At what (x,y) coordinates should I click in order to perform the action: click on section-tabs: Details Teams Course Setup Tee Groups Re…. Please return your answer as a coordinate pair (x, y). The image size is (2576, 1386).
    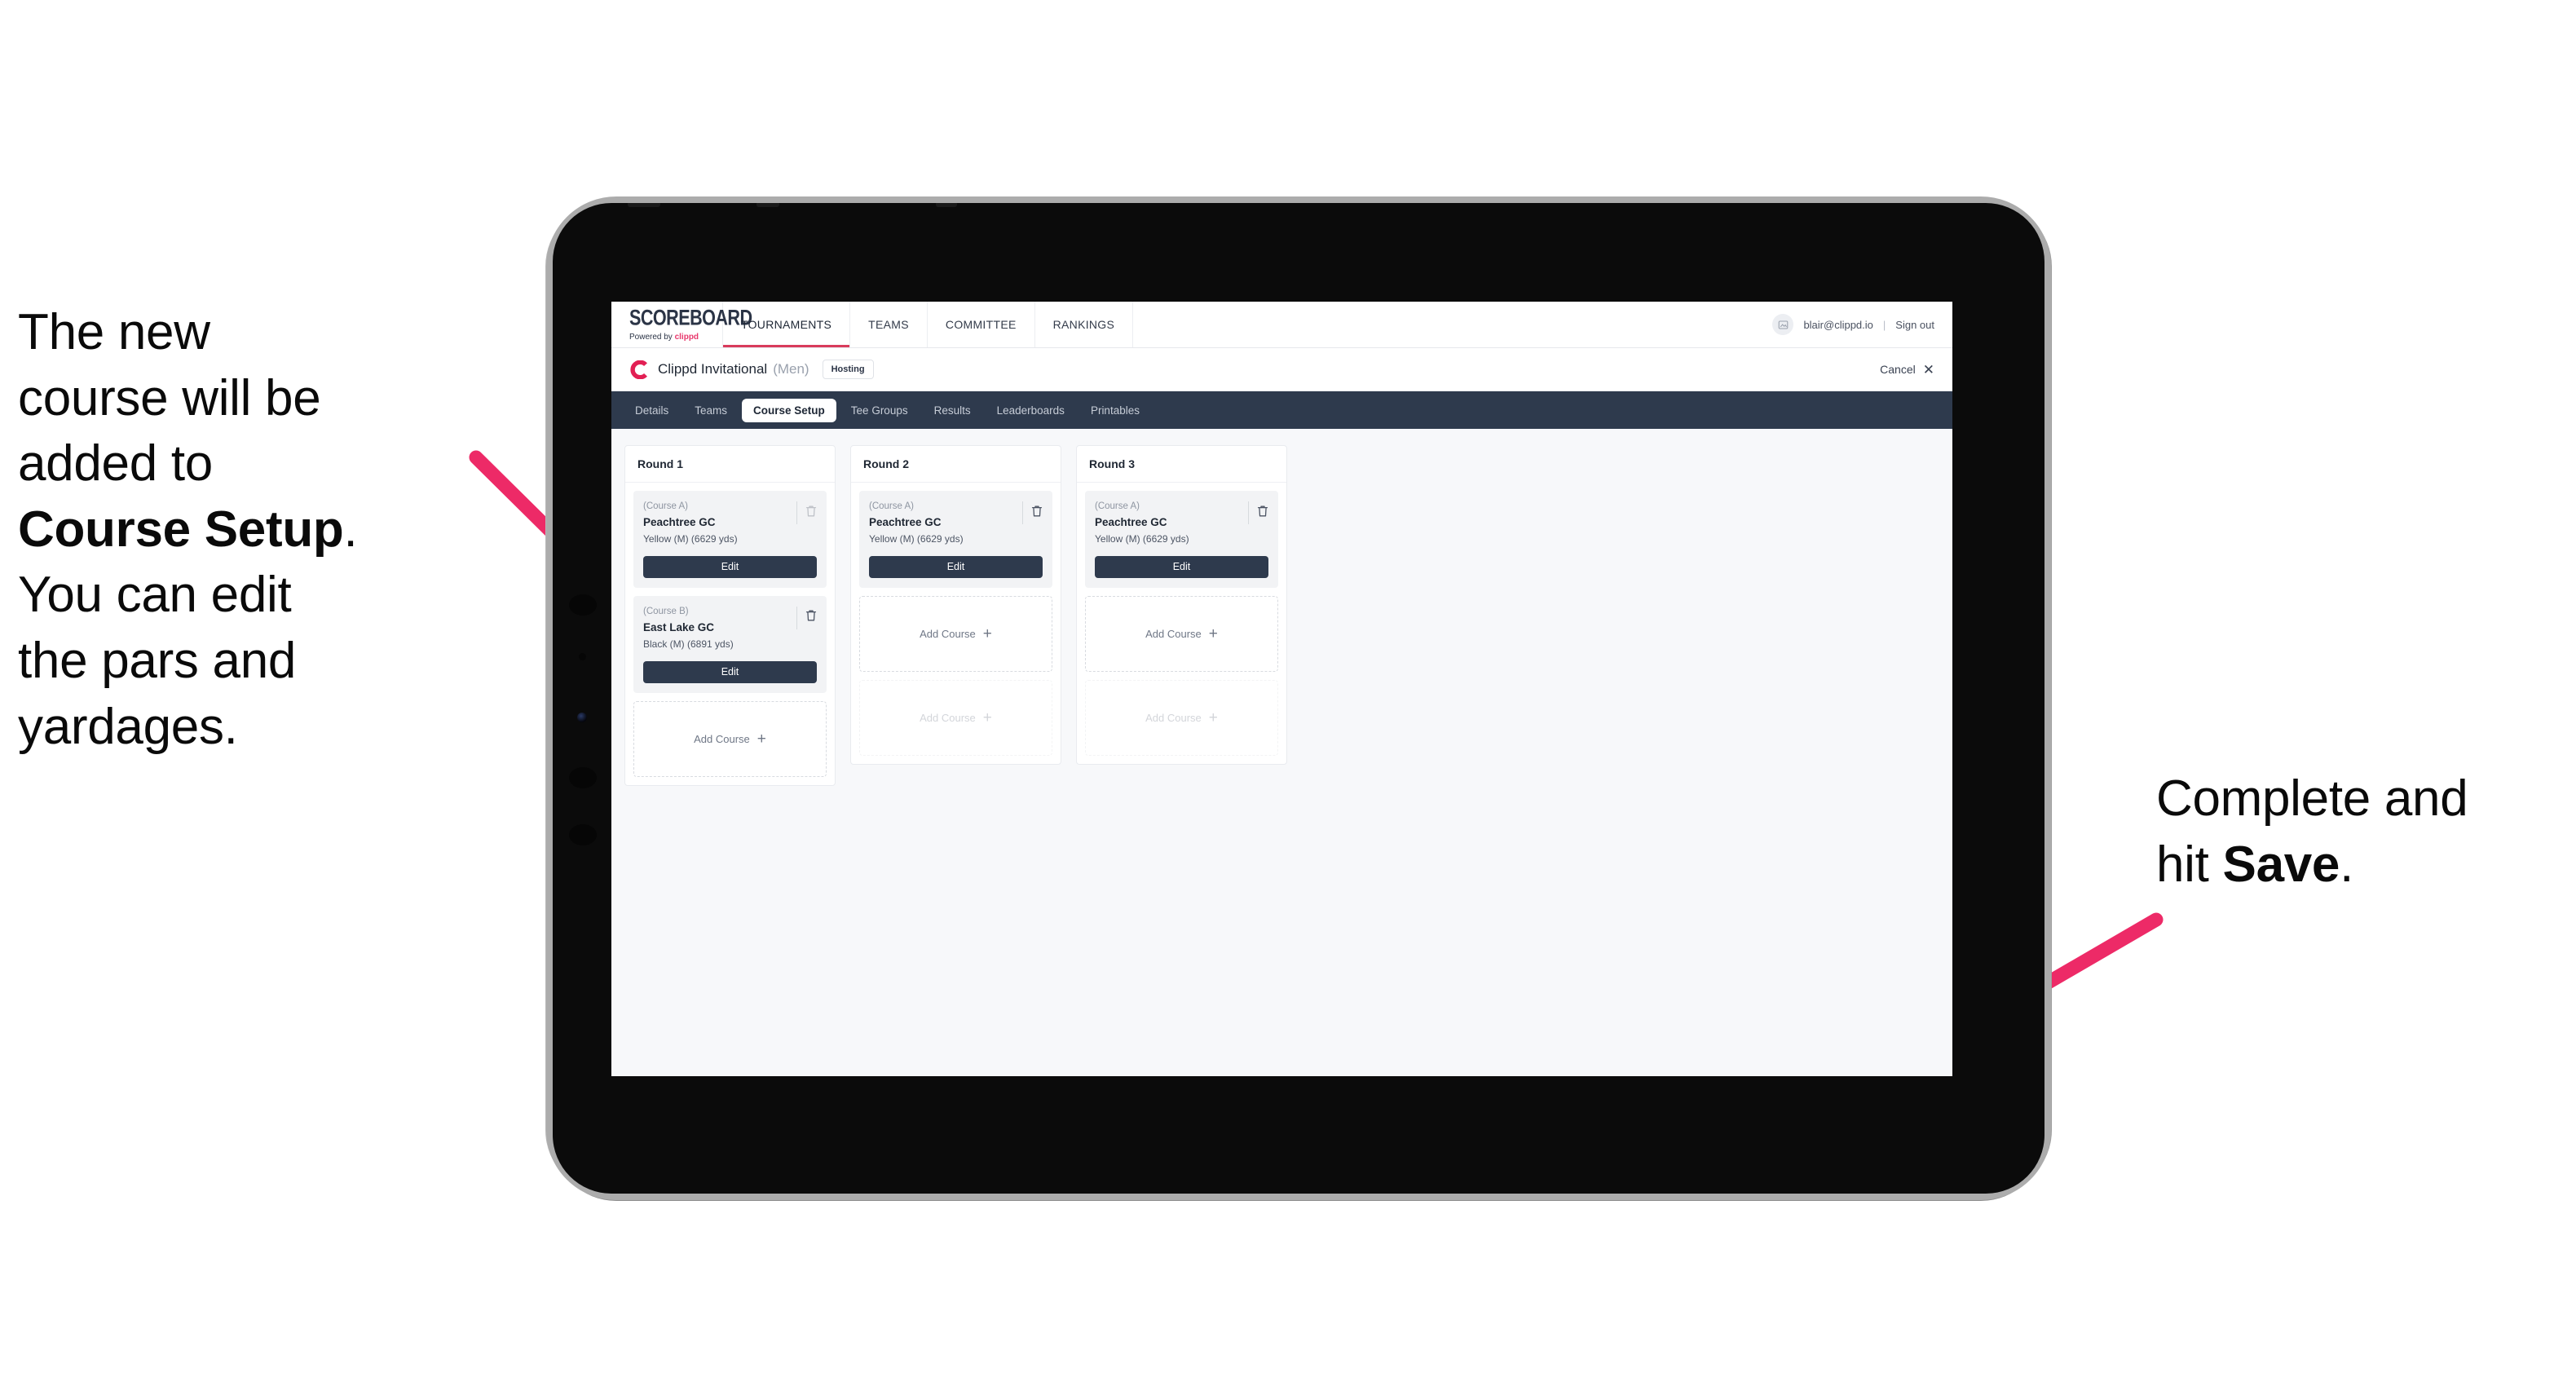
    Looking at the image, I should click on (1281, 410).